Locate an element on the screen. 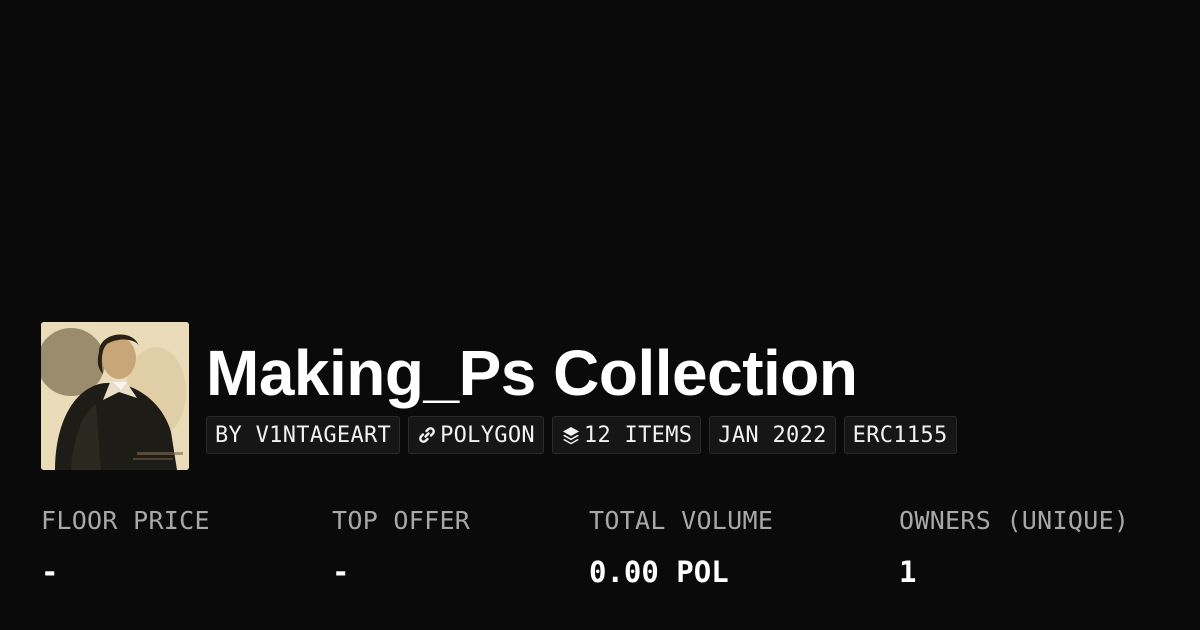 This screenshot has width=1200, height=630. stat-label: TOP OFFER is located at coordinates (401, 520).